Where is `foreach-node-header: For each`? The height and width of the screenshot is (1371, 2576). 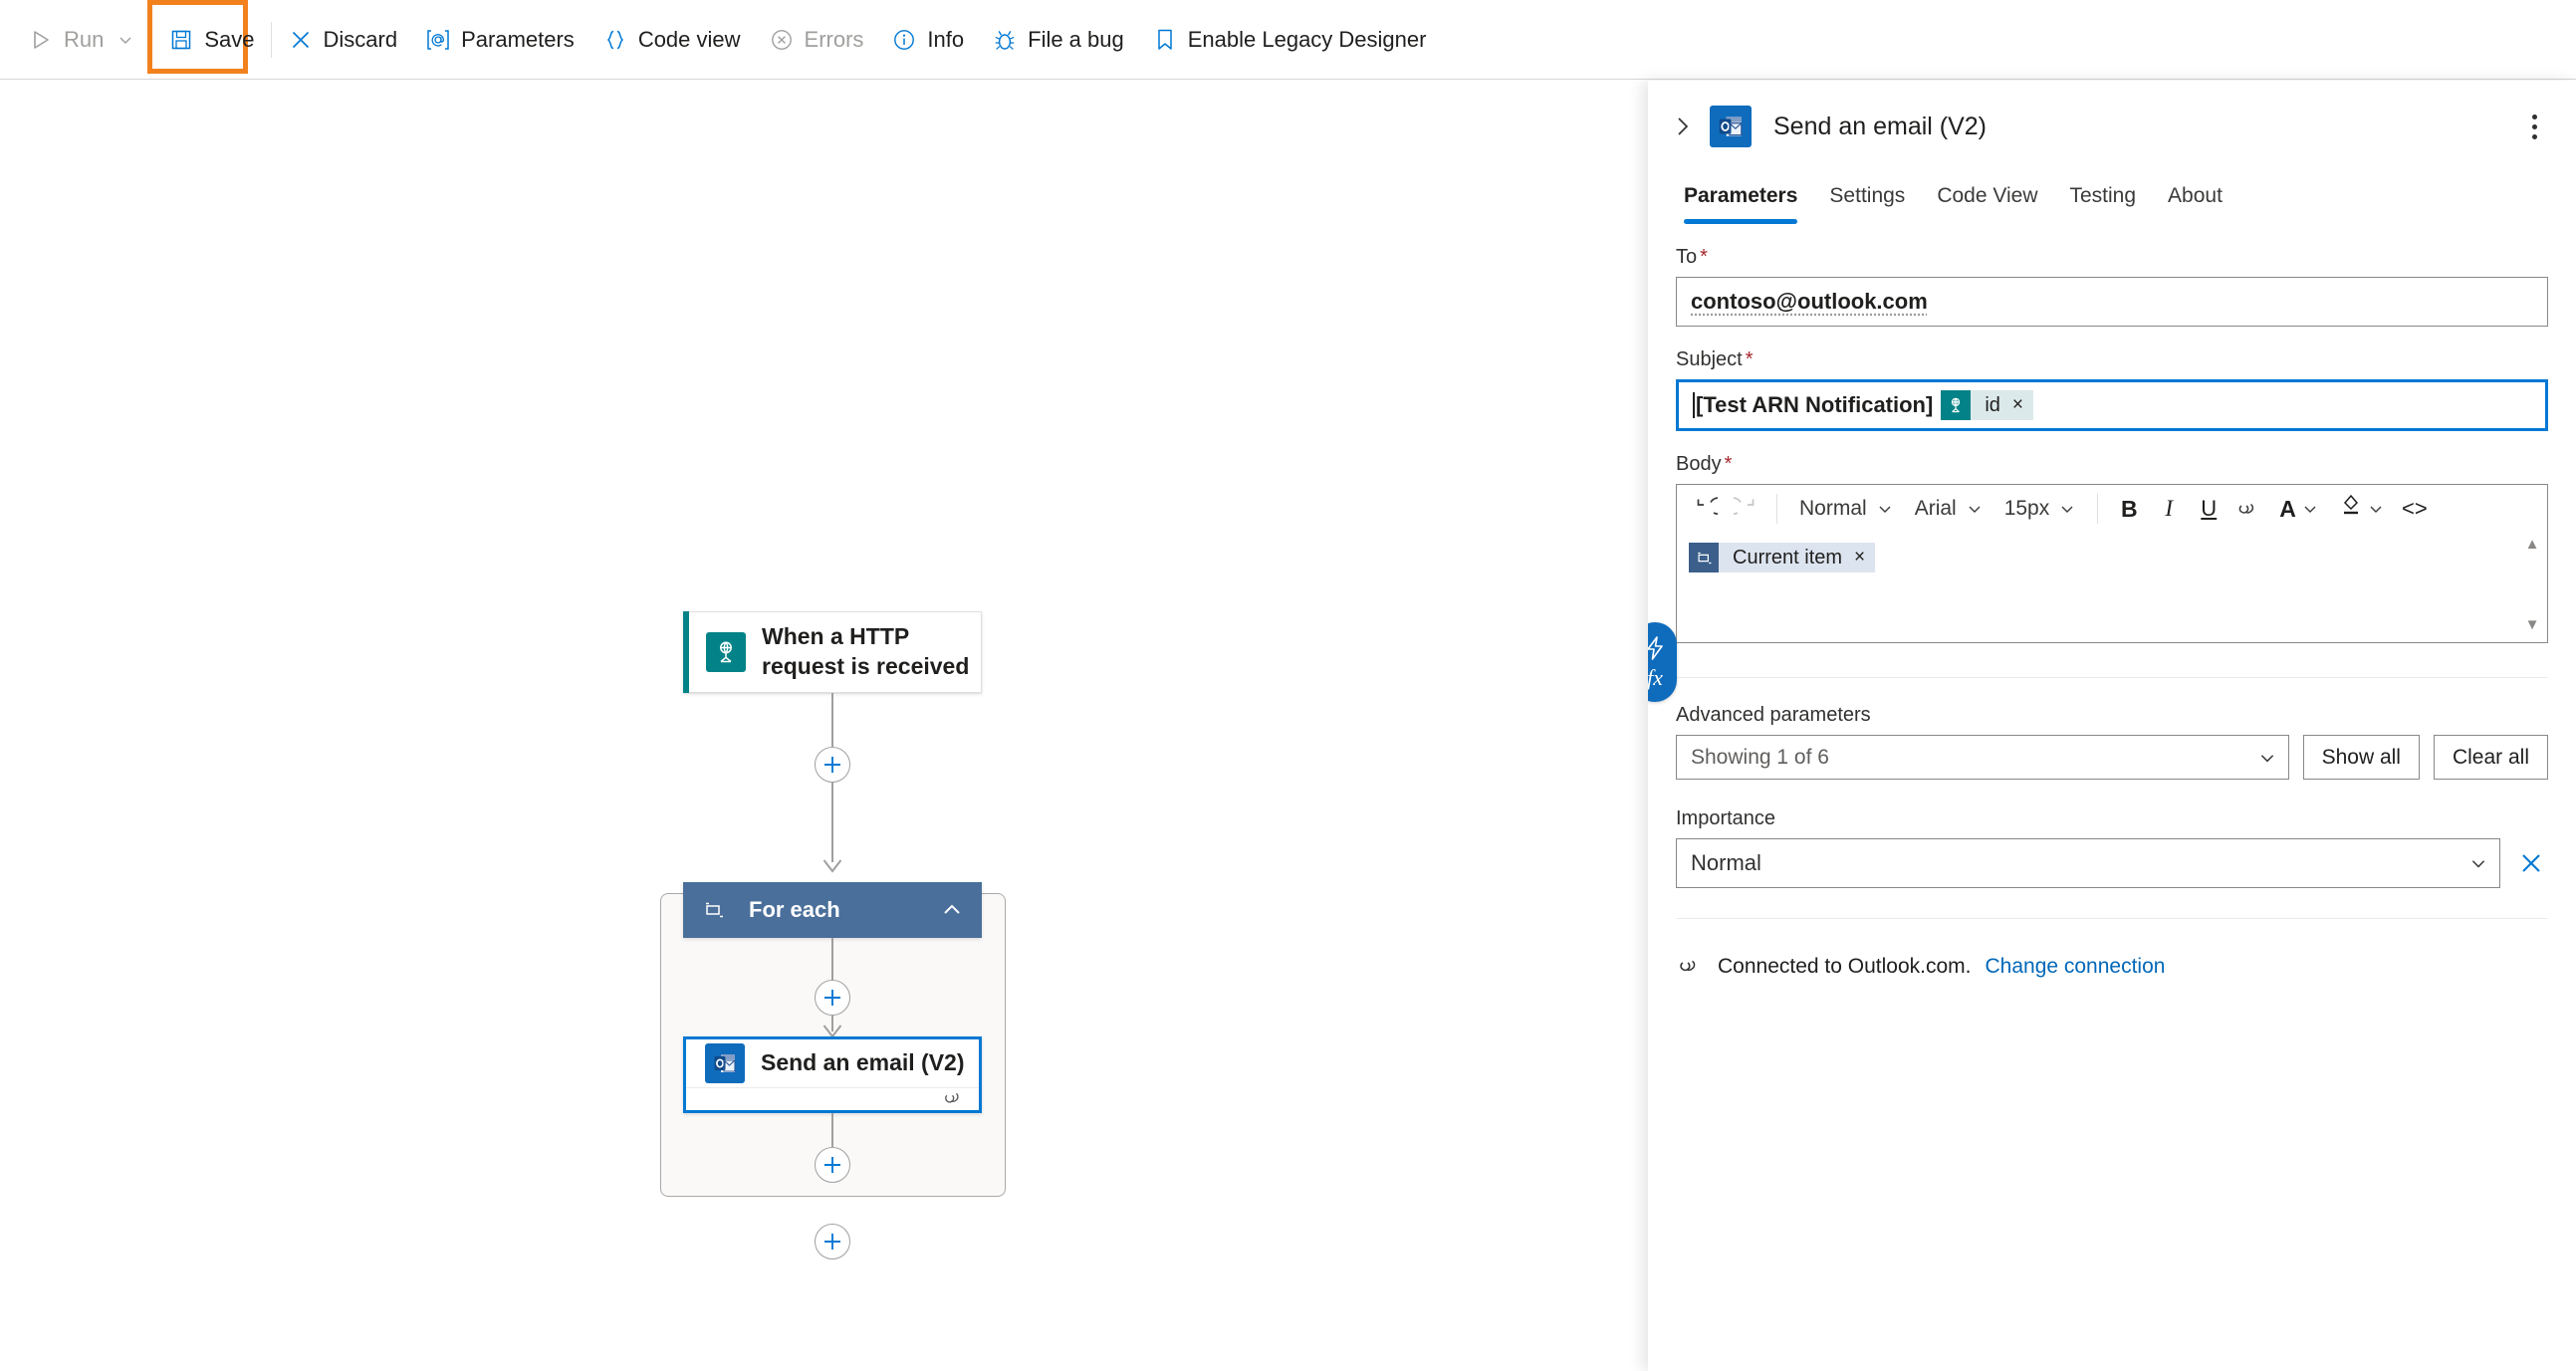
foreach-node-header: For each is located at coordinates (832, 910).